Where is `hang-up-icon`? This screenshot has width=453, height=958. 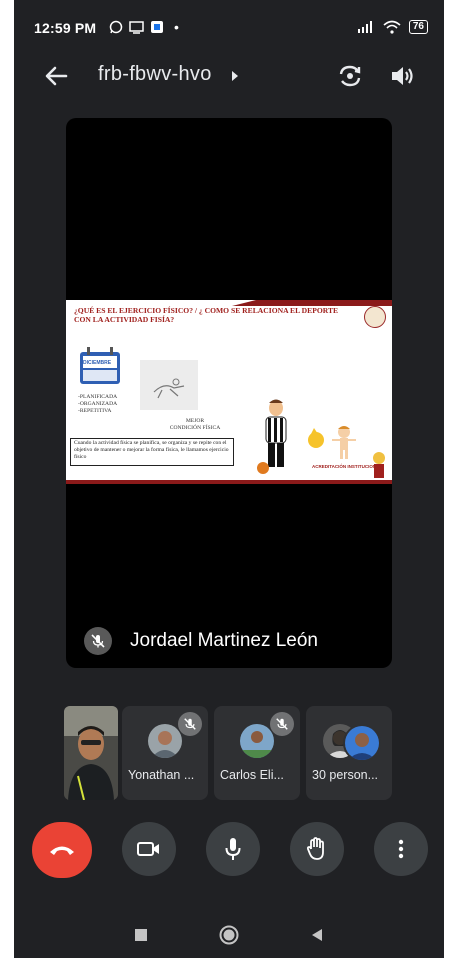
hang-up-icon is located at coordinates (62, 850).